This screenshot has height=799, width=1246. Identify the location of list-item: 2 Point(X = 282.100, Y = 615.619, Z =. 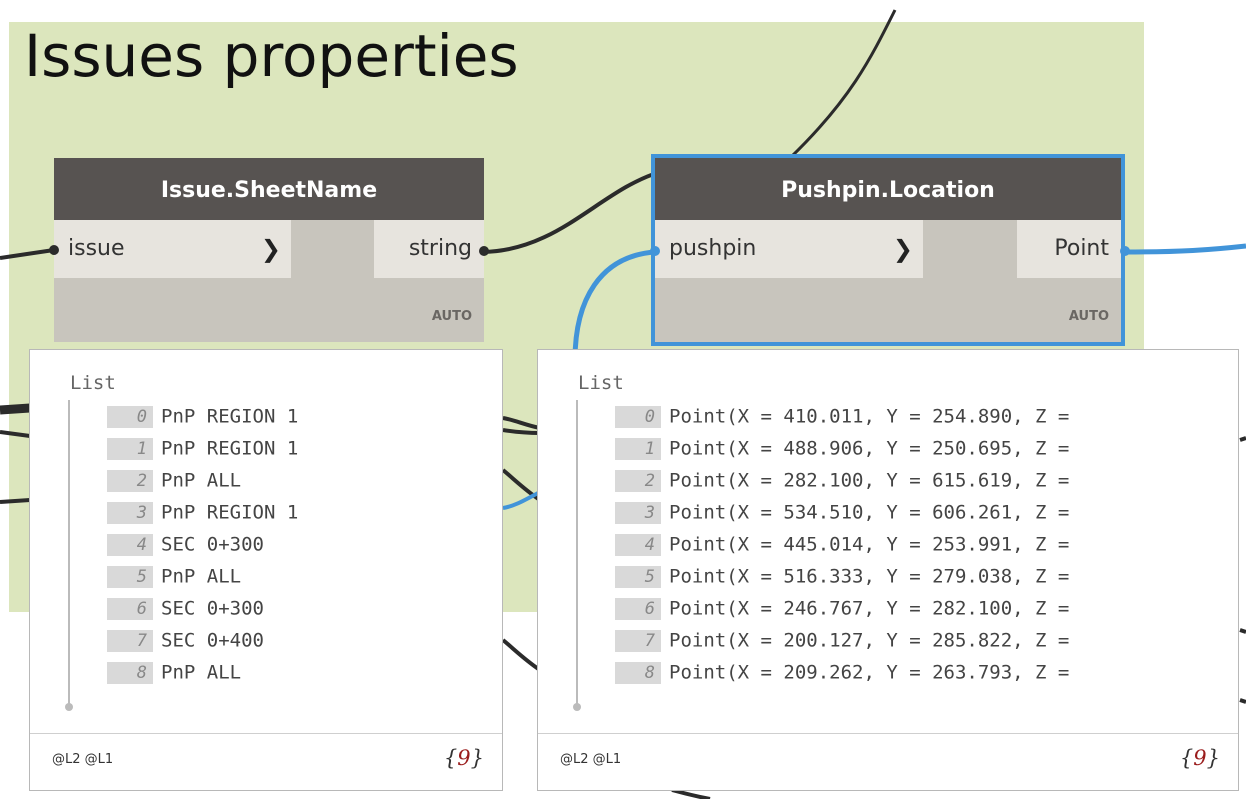
(842, 480).